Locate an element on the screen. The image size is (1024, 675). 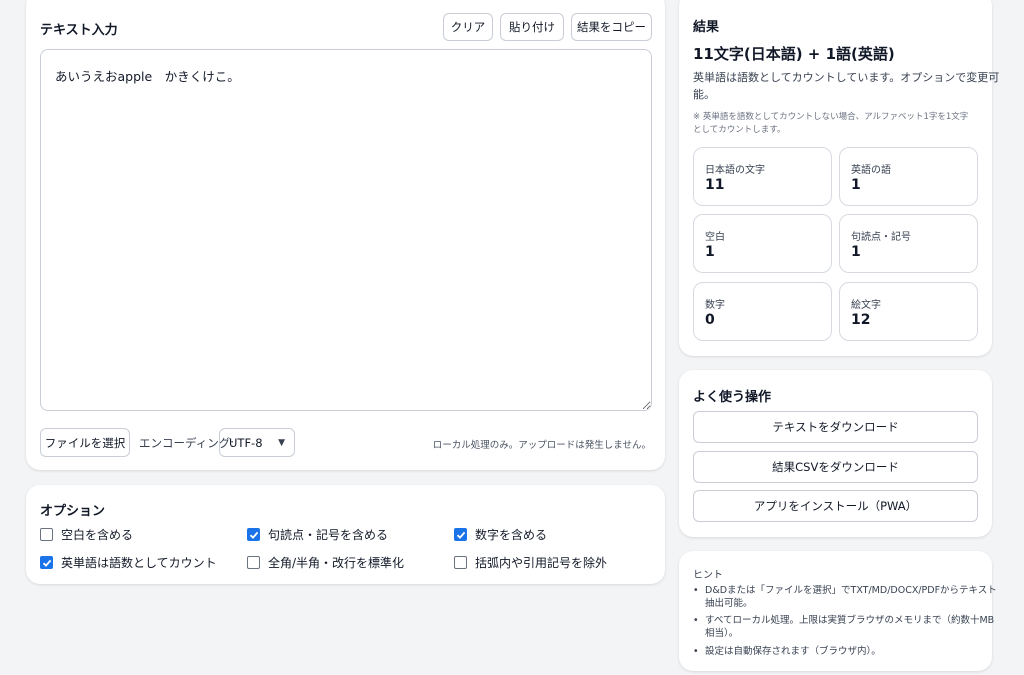
result-description: 英単語は語数としてカウントしています。オプションで変更可 能。 is located at coordinates (846, 86).